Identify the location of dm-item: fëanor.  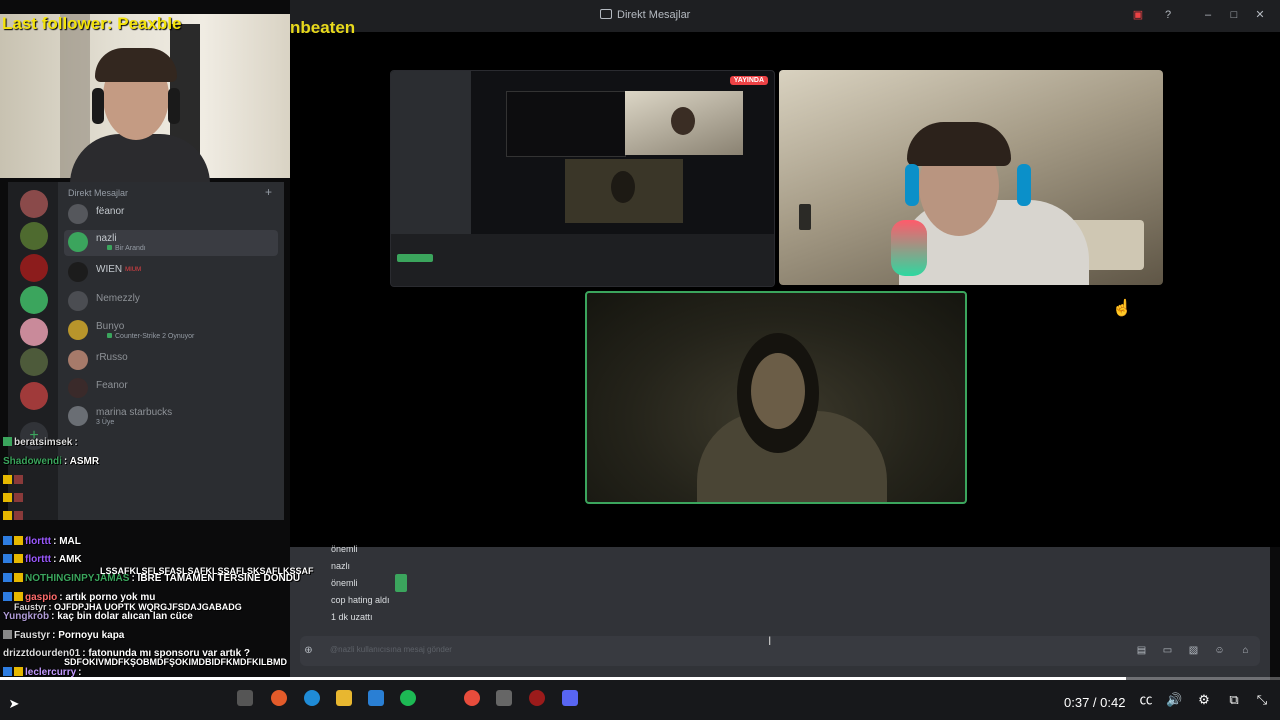
(171, 215).